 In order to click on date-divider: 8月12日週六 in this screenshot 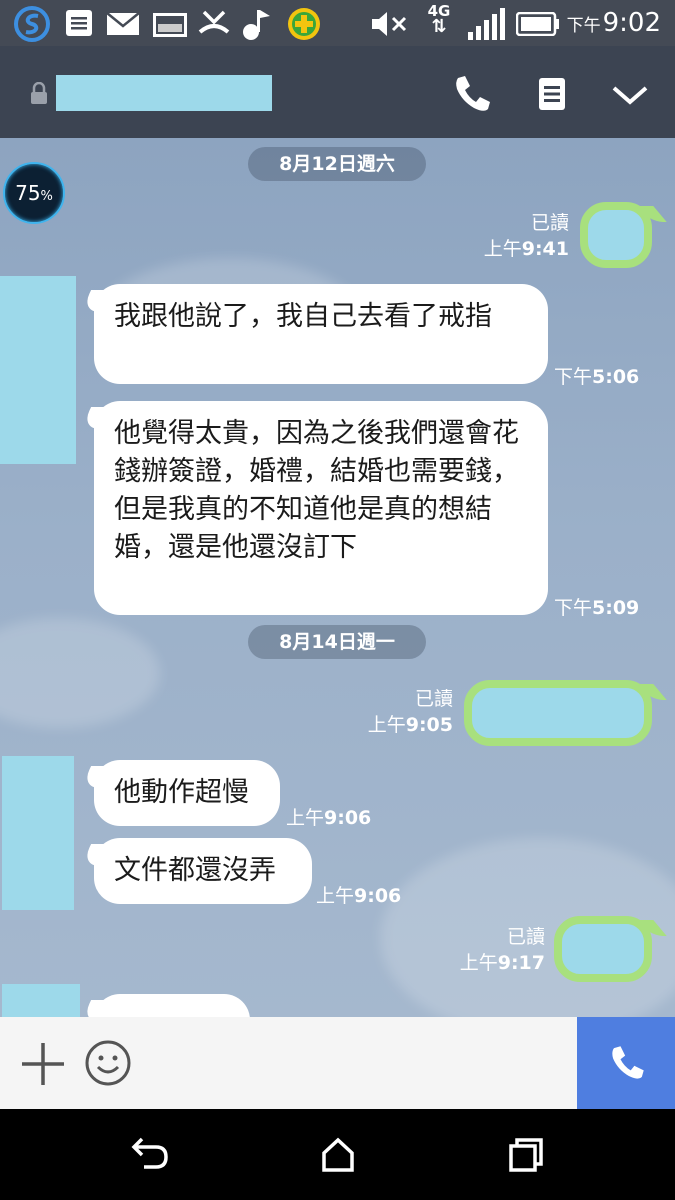, I will do `click(337, 164)`.